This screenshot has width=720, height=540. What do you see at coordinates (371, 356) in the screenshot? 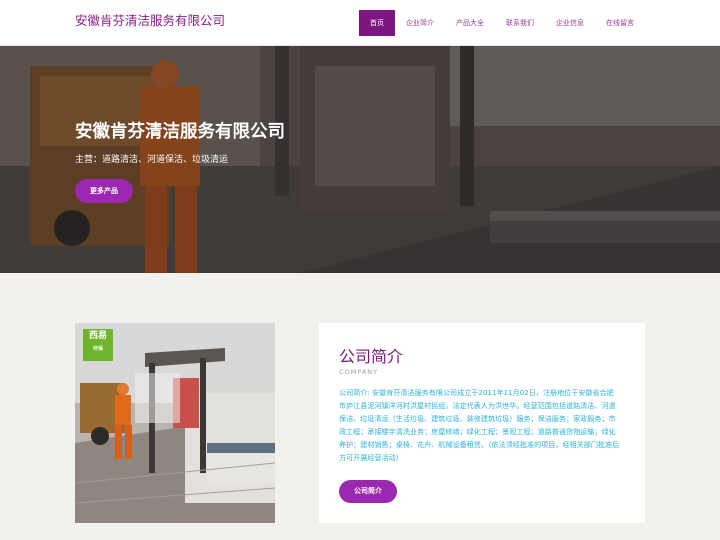
I see `about-title: 公司简介` at bounding box center [371, 356].